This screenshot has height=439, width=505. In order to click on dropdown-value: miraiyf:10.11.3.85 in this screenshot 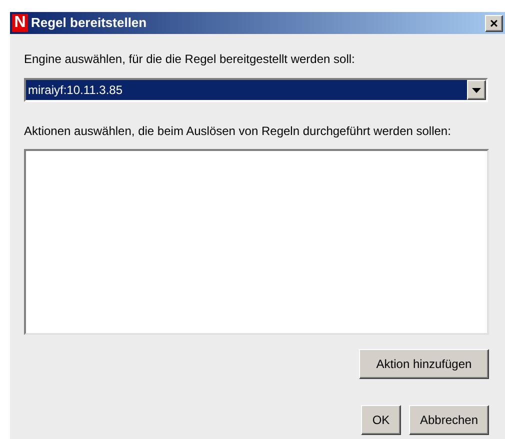, I will do `click(246, 90)`.